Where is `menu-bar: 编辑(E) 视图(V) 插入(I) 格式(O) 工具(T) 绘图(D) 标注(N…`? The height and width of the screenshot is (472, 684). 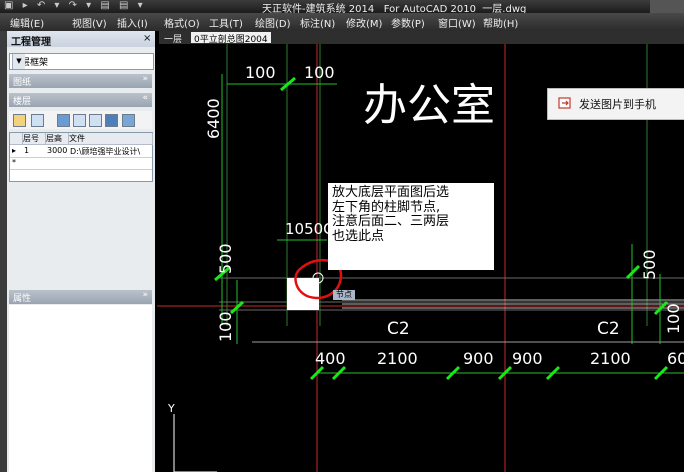 menu-bar: 编辑(E) 视图(V) 插入(I) 格式(O) 工具(T) 绘图(D) 标注(N… is located at coordinates (342, 22).